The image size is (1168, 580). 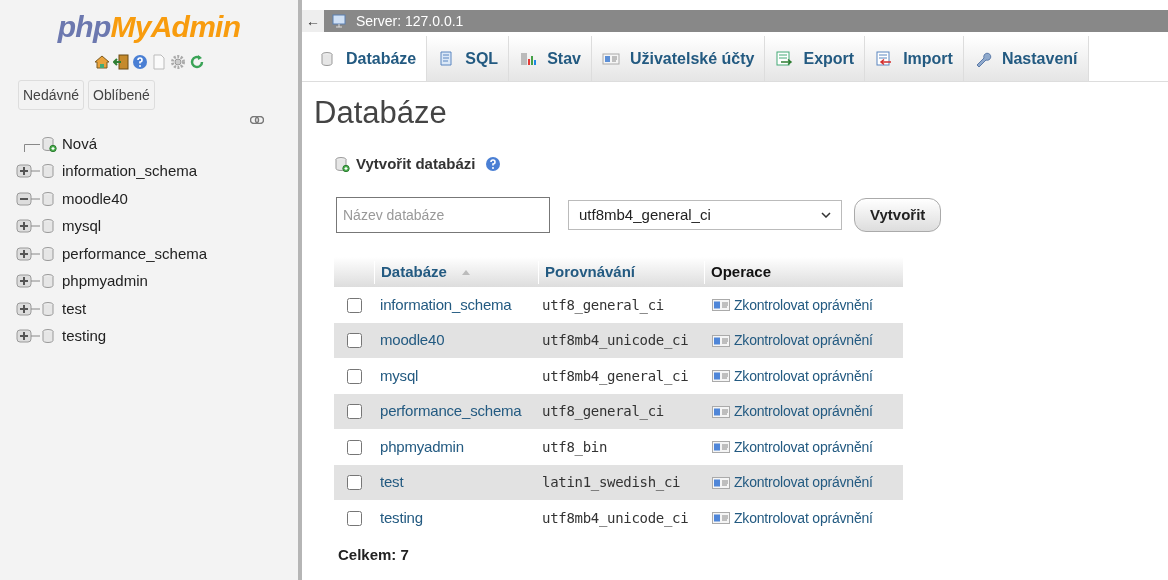 I want to click on total-count: Celkem: 7, so click(x=374, y=554).